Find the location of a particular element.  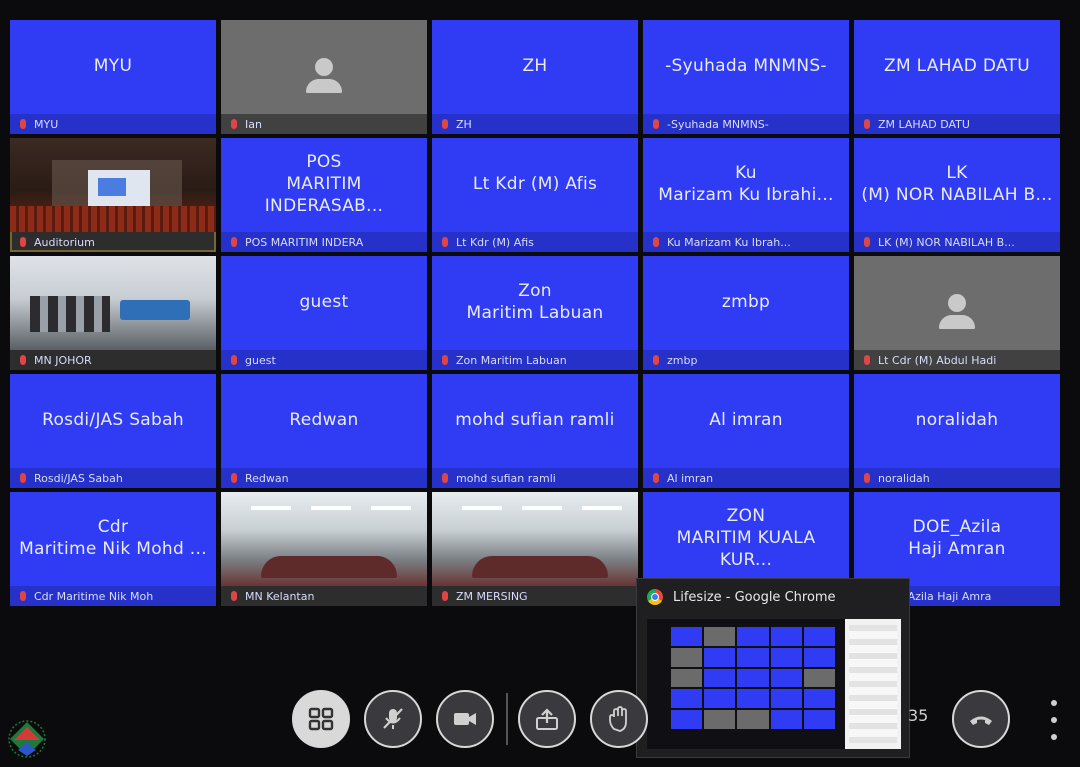

participant-label: Al imran is located at coordinates (690, 478).